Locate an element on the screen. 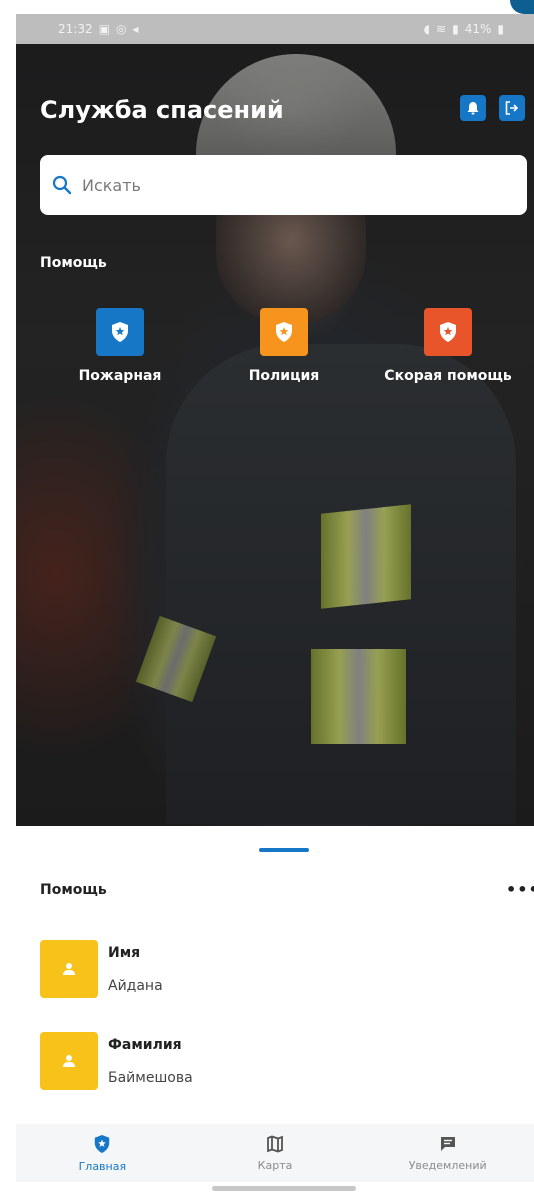 This screenshot has height=1192, width=534. logout-icon is located at coordinates (512, 108).